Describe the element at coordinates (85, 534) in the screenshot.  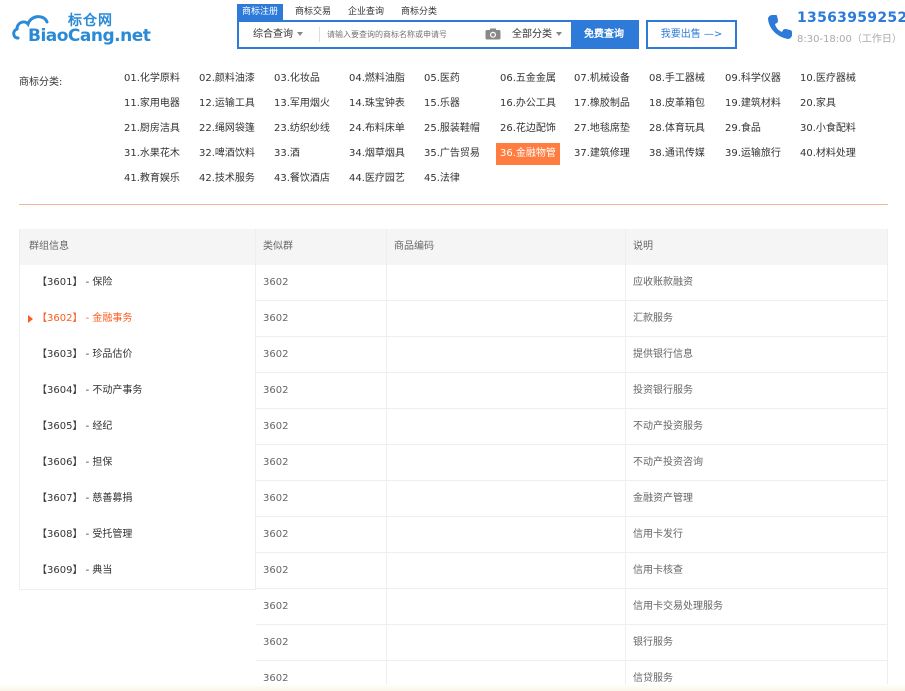
I see `group-item-label: 【3608】 - 受托管理` at that location.